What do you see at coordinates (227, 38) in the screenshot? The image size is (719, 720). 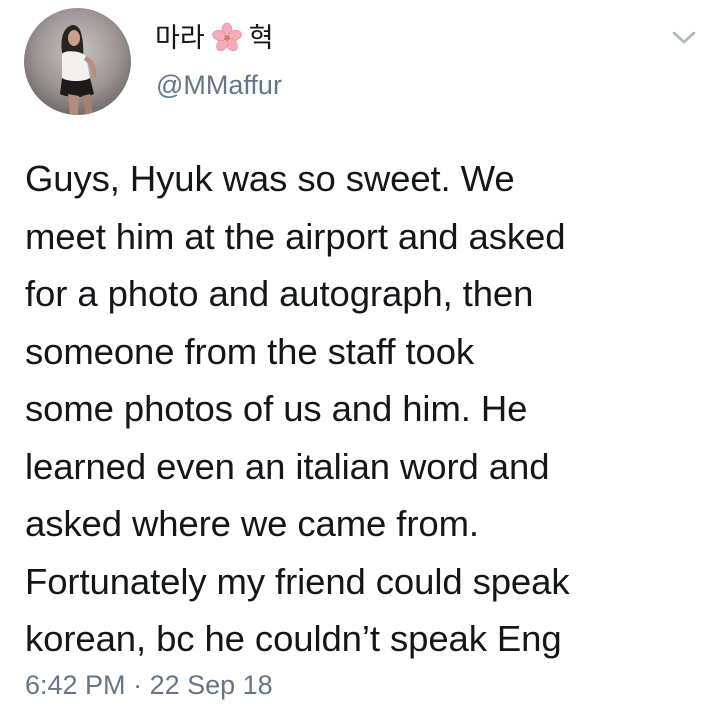 I see `cherry-blossom-icon` at bounding box center [227, 38].